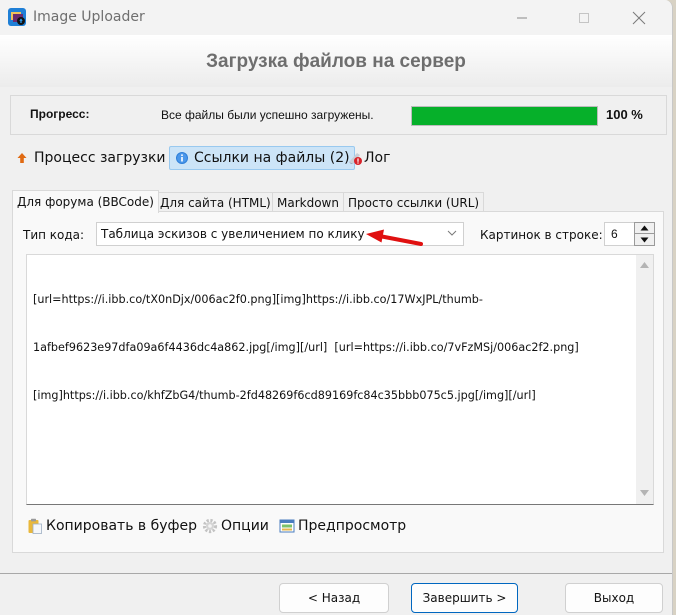  I want to click on scroll-down-icon, so click(644, 493).